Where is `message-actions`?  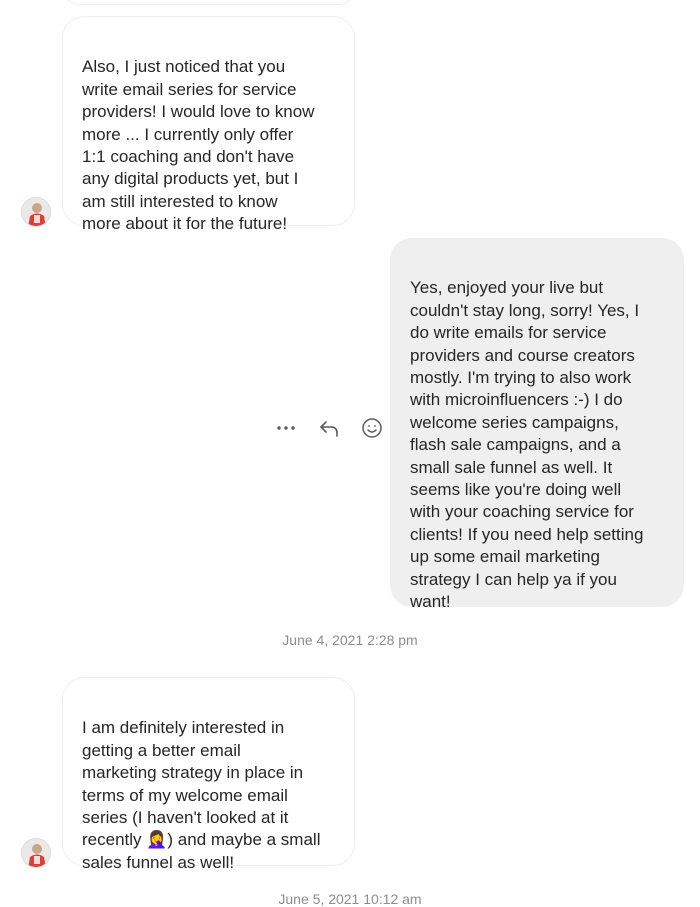 message-actions is located at coordinates (329, 428).